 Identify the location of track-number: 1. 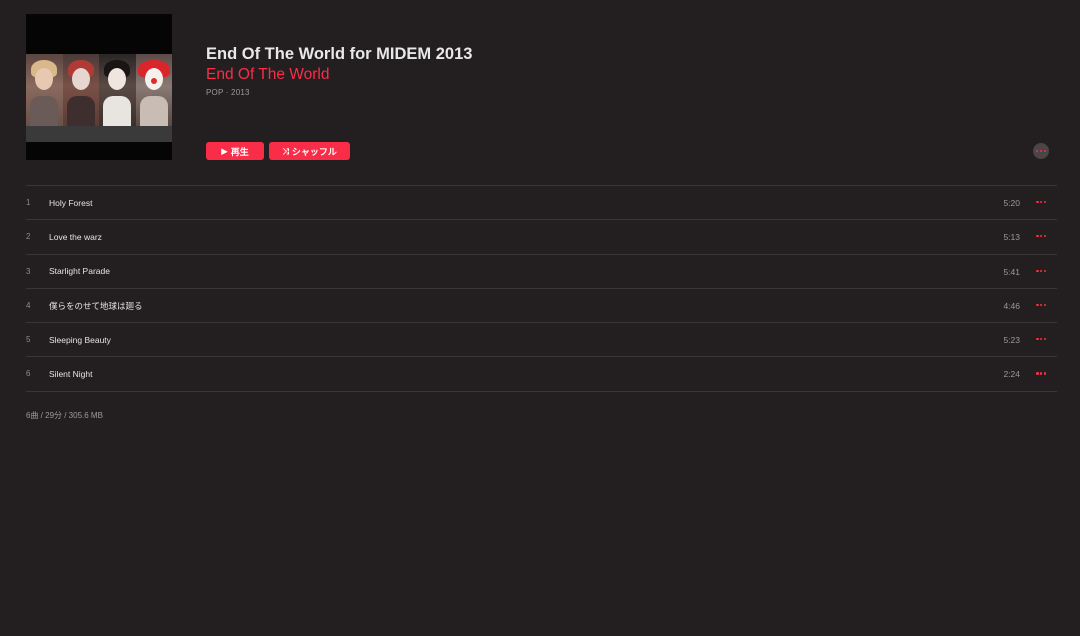
(28, 202).